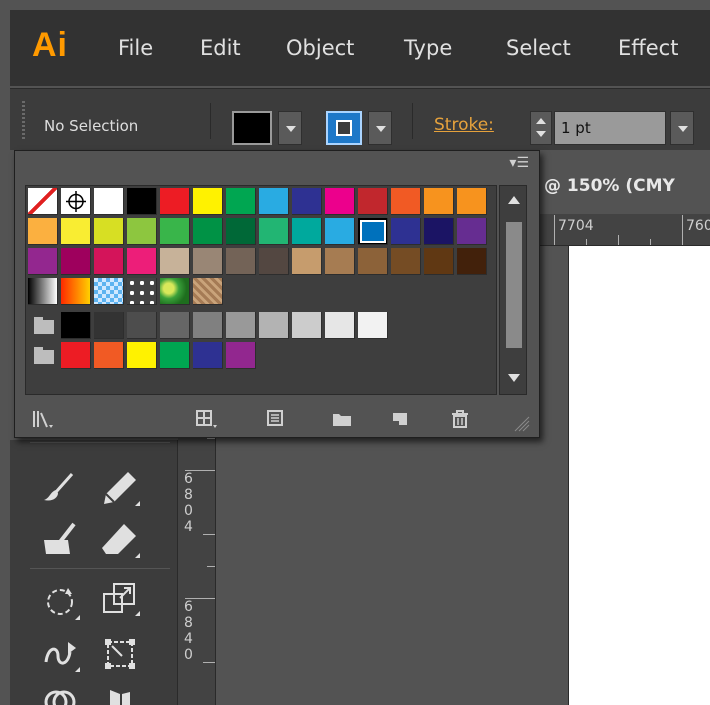 This screenshot has height=705, width=710. I want to click on fill-dropdown-button, so click(290, 128).